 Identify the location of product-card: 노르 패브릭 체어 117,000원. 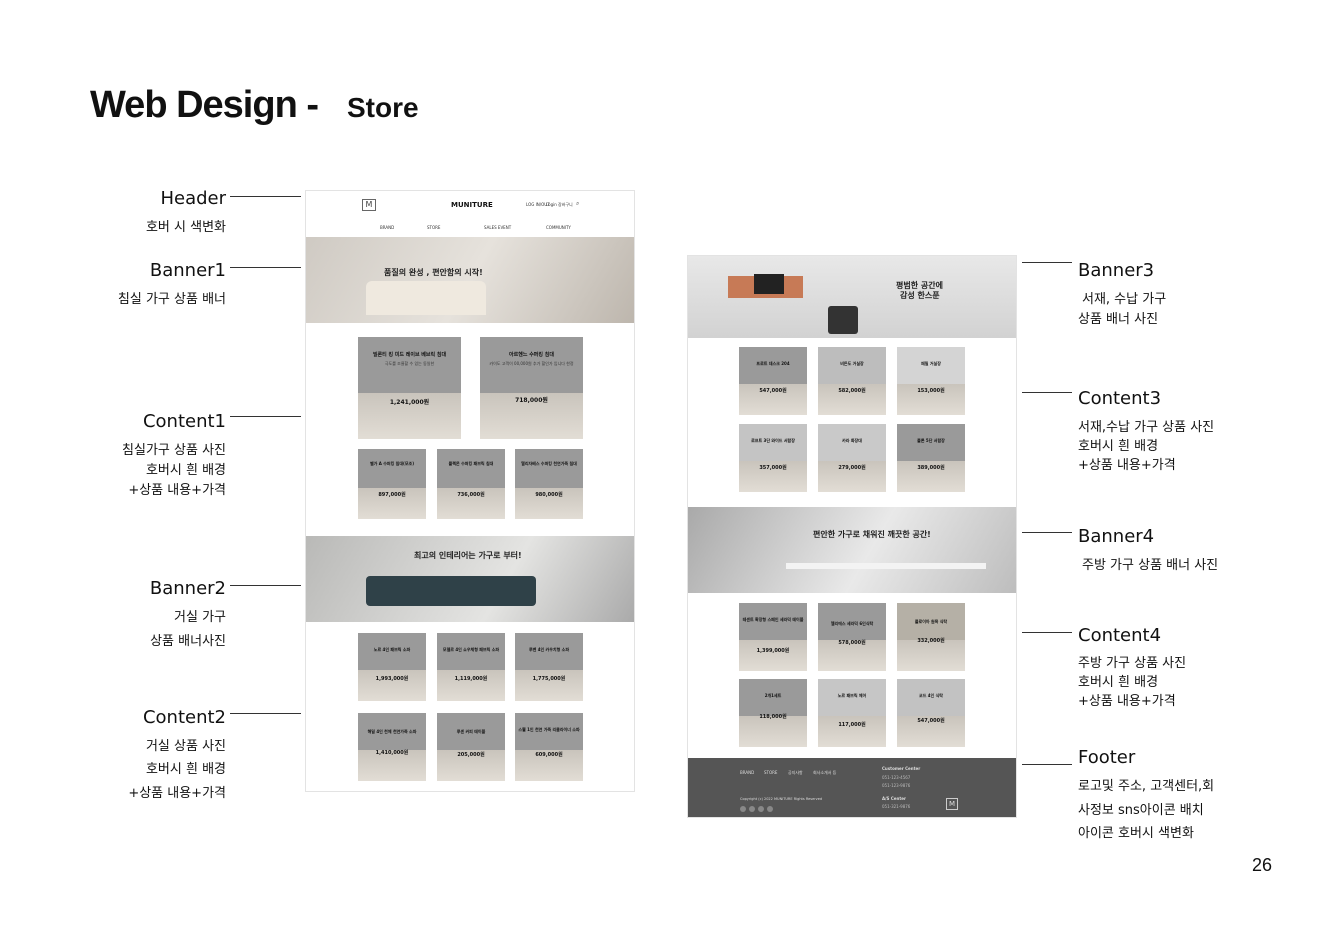
(852, 713).